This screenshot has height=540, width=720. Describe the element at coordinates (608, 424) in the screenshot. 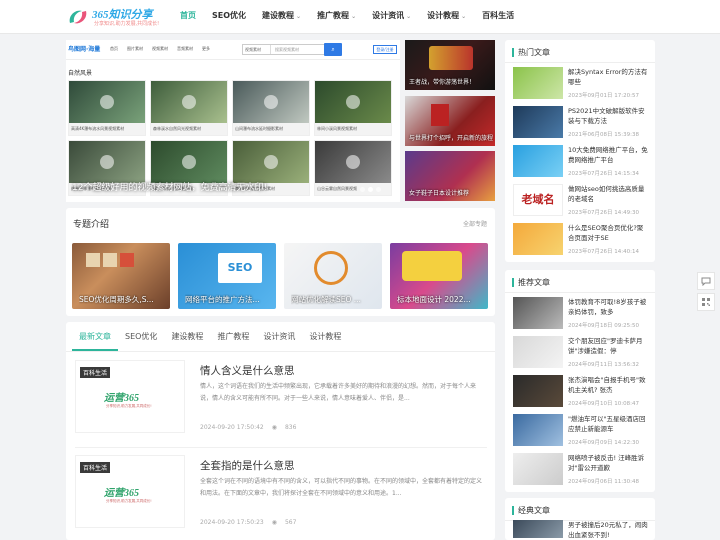

I see `recommend-article-title: "燃油车可以"五星级酒店回应禁止新能源车` at that location.